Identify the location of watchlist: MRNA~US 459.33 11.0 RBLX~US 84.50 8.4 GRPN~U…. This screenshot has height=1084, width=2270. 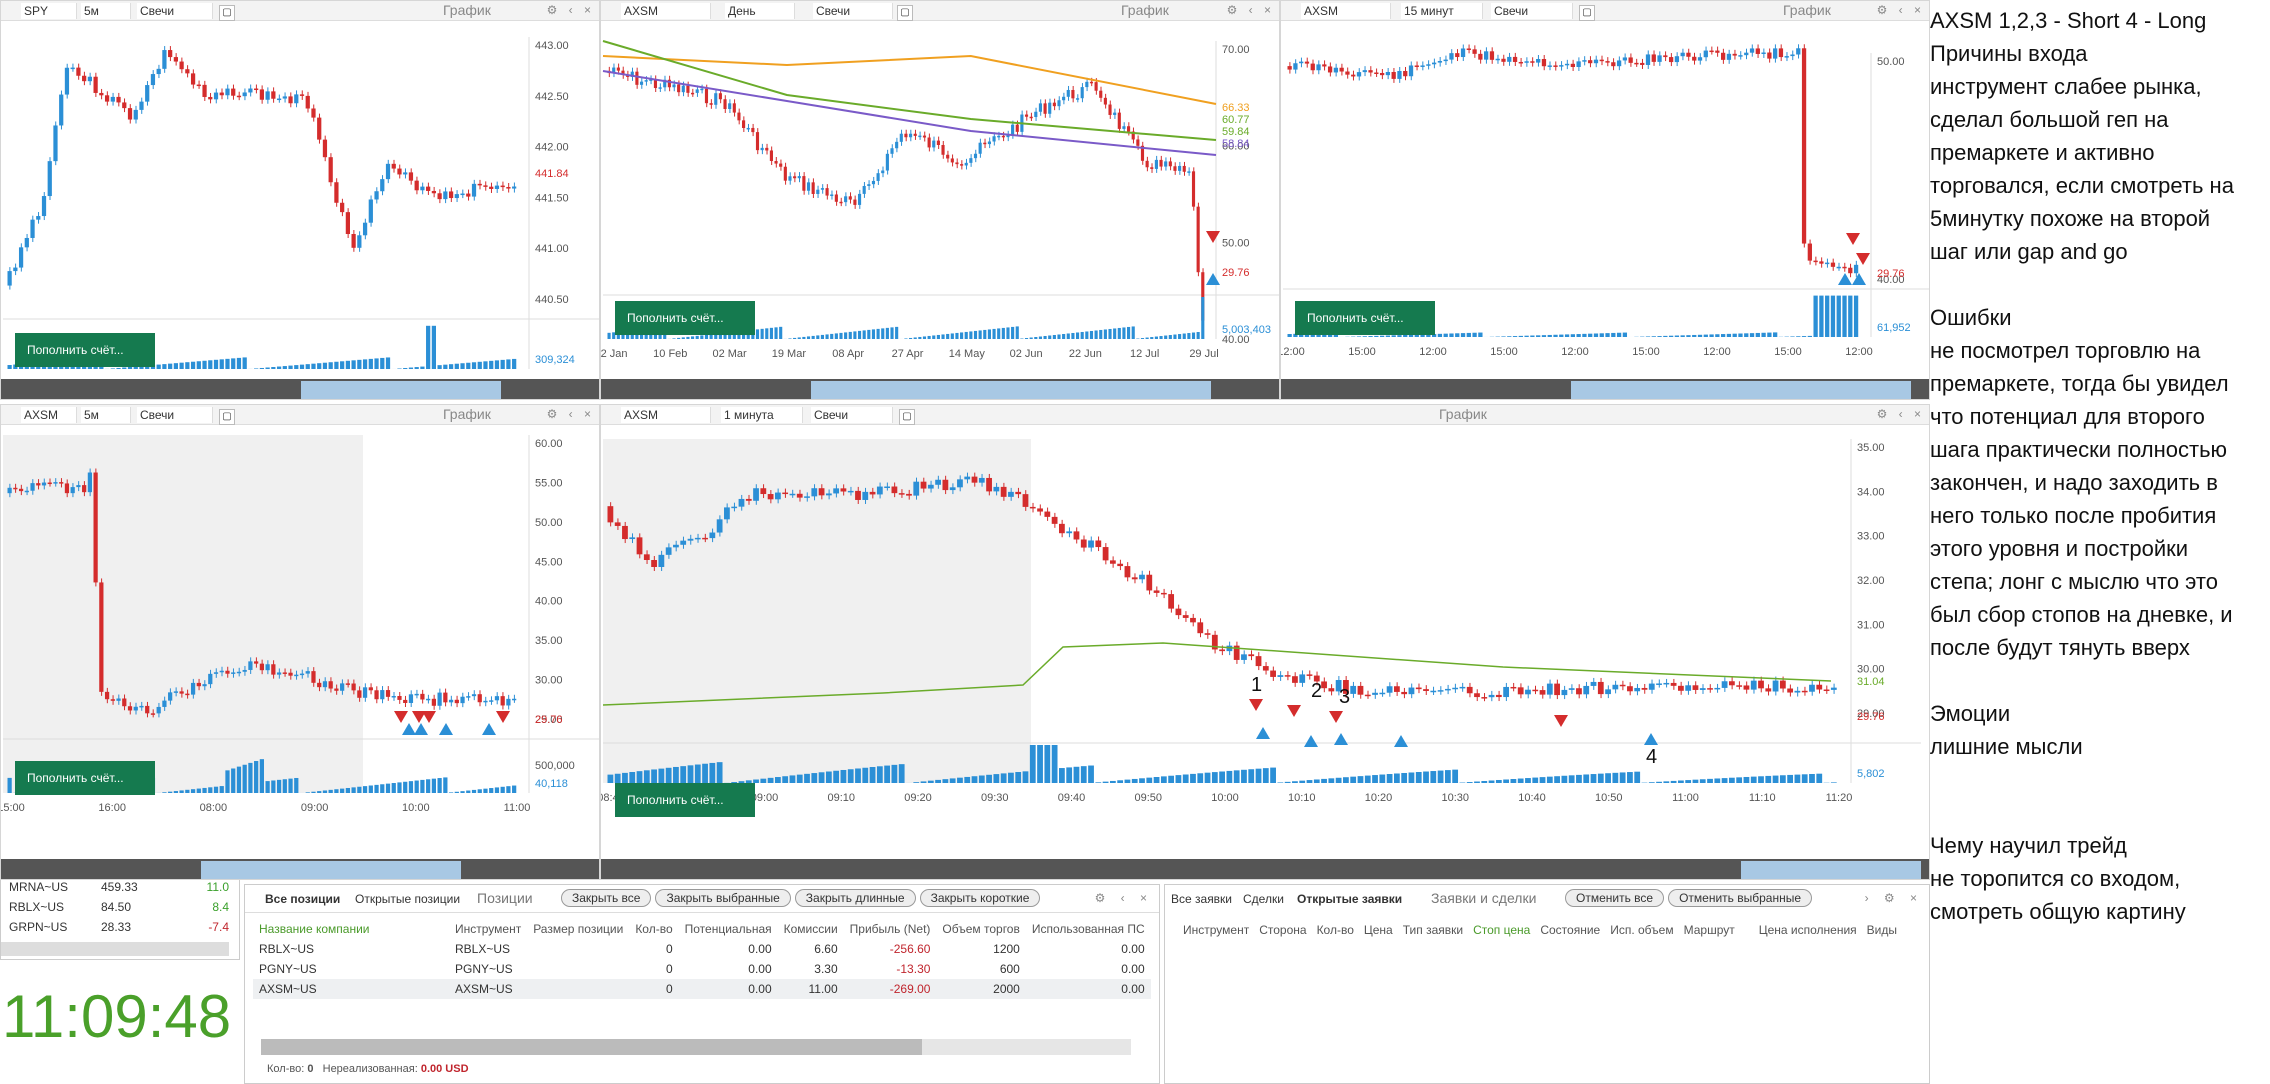
(120, 920).